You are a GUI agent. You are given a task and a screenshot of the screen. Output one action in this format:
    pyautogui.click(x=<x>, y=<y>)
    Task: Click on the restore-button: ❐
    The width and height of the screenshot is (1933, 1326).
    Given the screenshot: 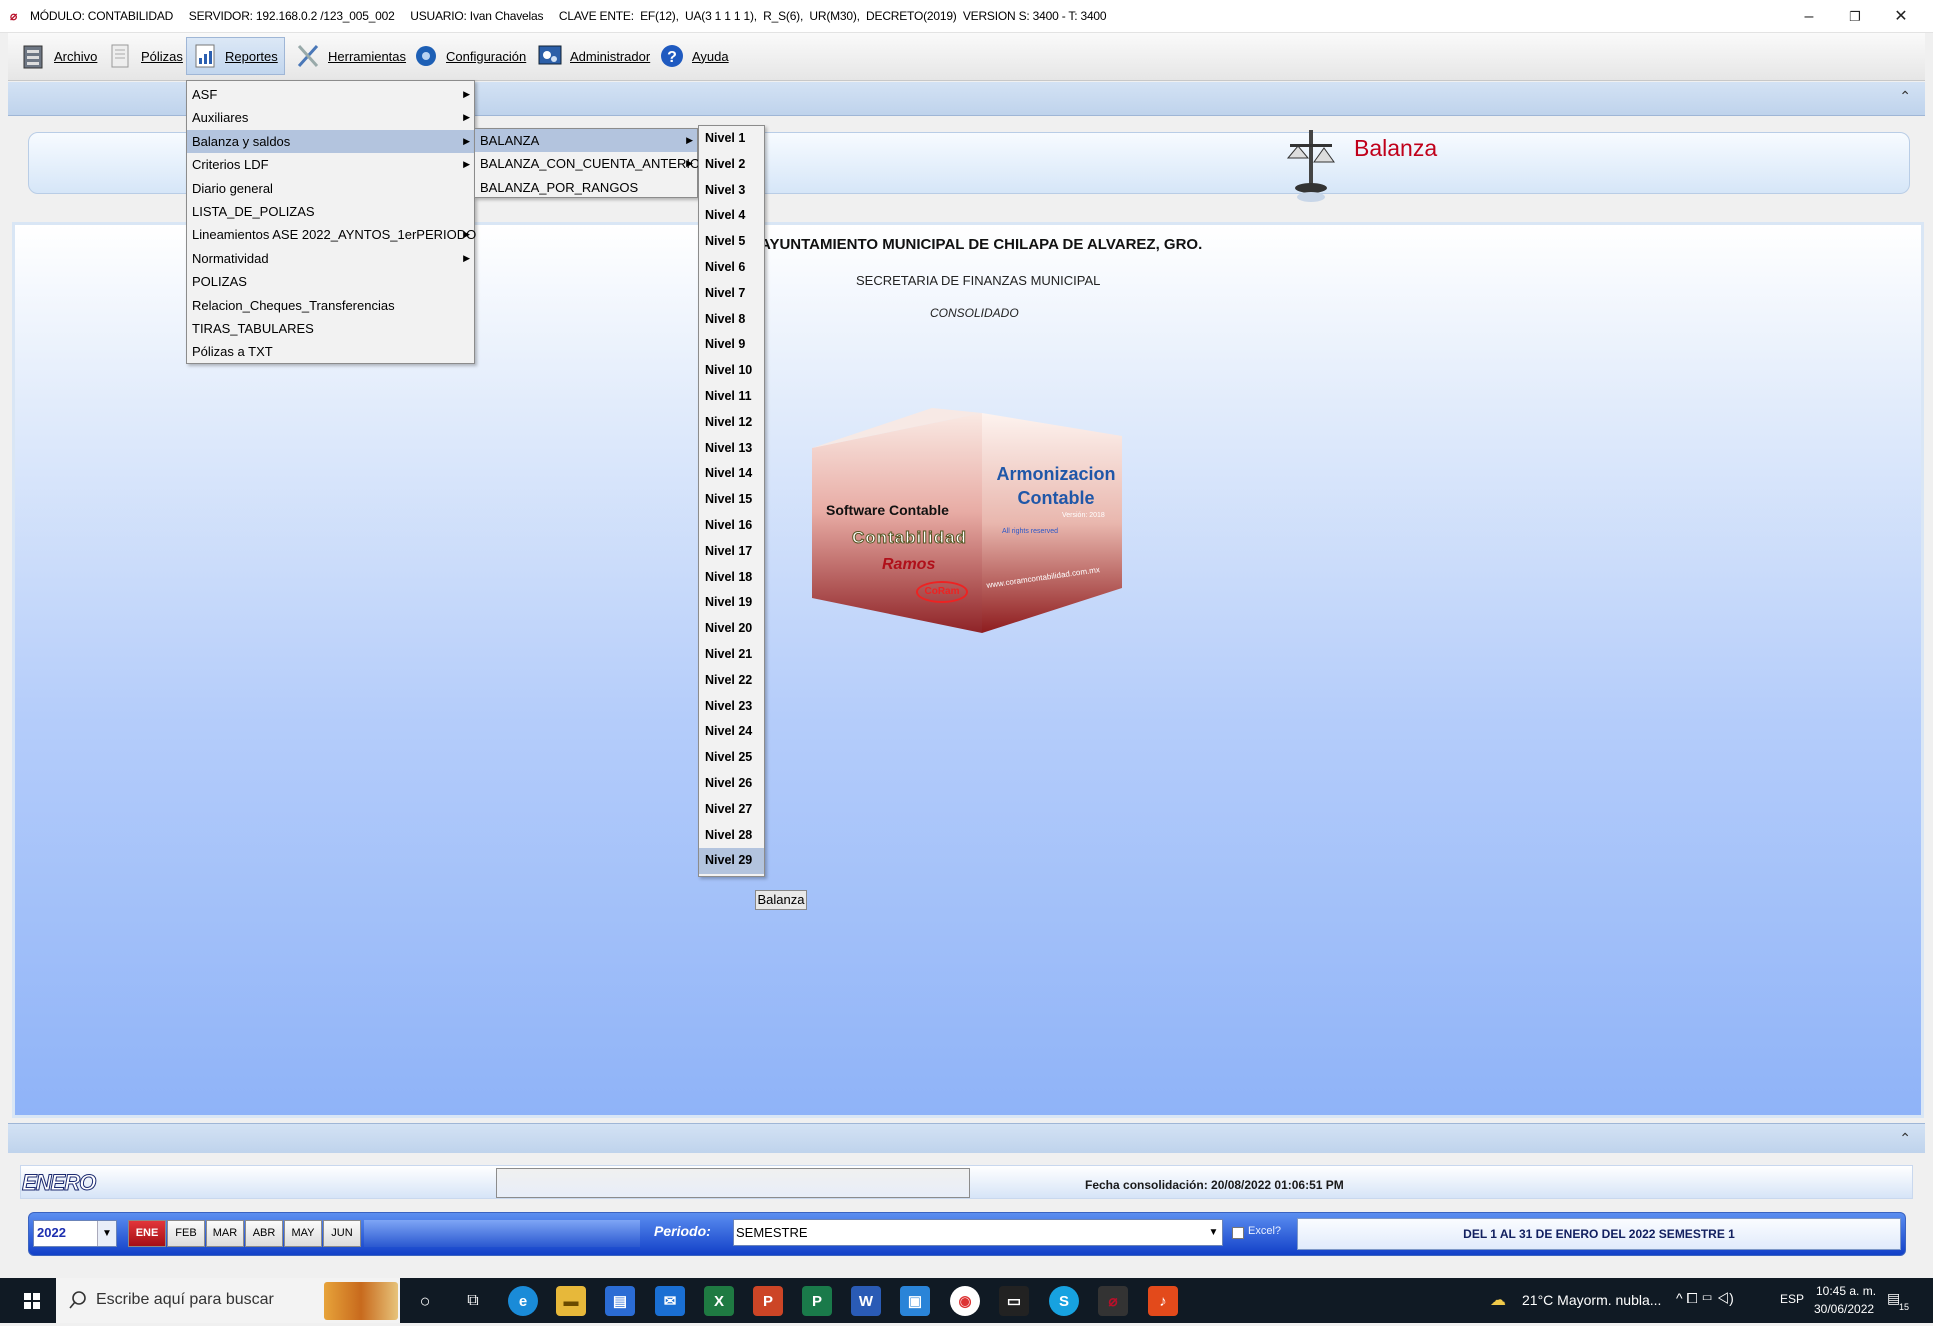 What is the action you would take?
    pyautogui.click(x=1855, y=17)
    